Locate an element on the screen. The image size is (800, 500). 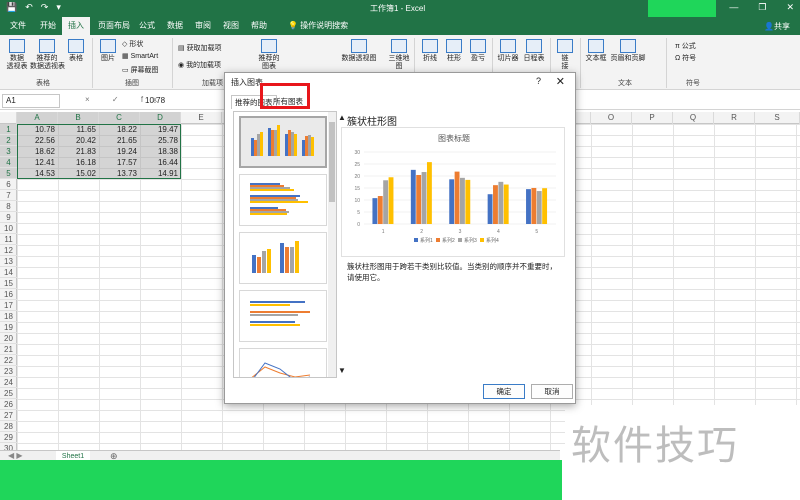
screenshot-button: ▭ 屏幕截图 is located at coordinates (140, 70).